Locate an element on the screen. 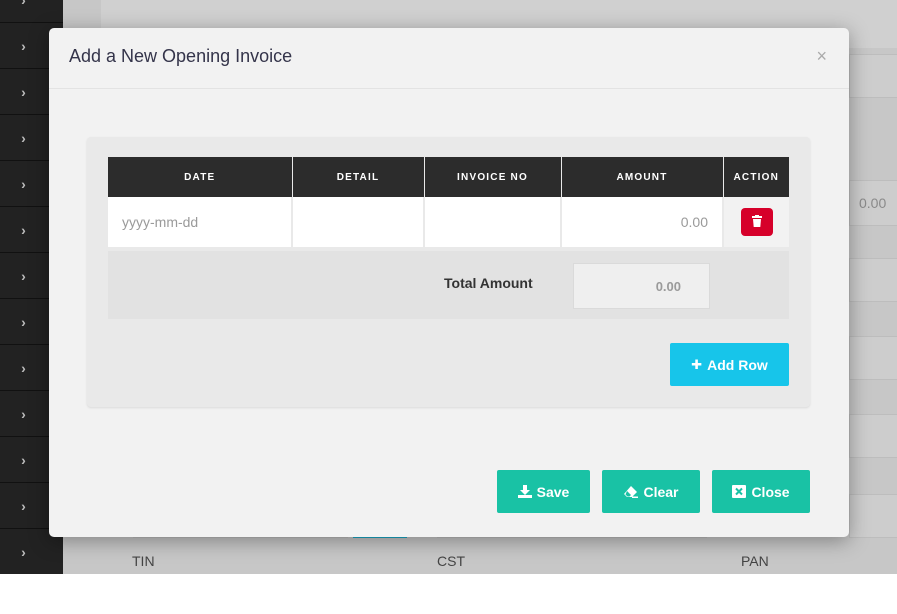  close-button: Close is located at coordinates (761, 491).